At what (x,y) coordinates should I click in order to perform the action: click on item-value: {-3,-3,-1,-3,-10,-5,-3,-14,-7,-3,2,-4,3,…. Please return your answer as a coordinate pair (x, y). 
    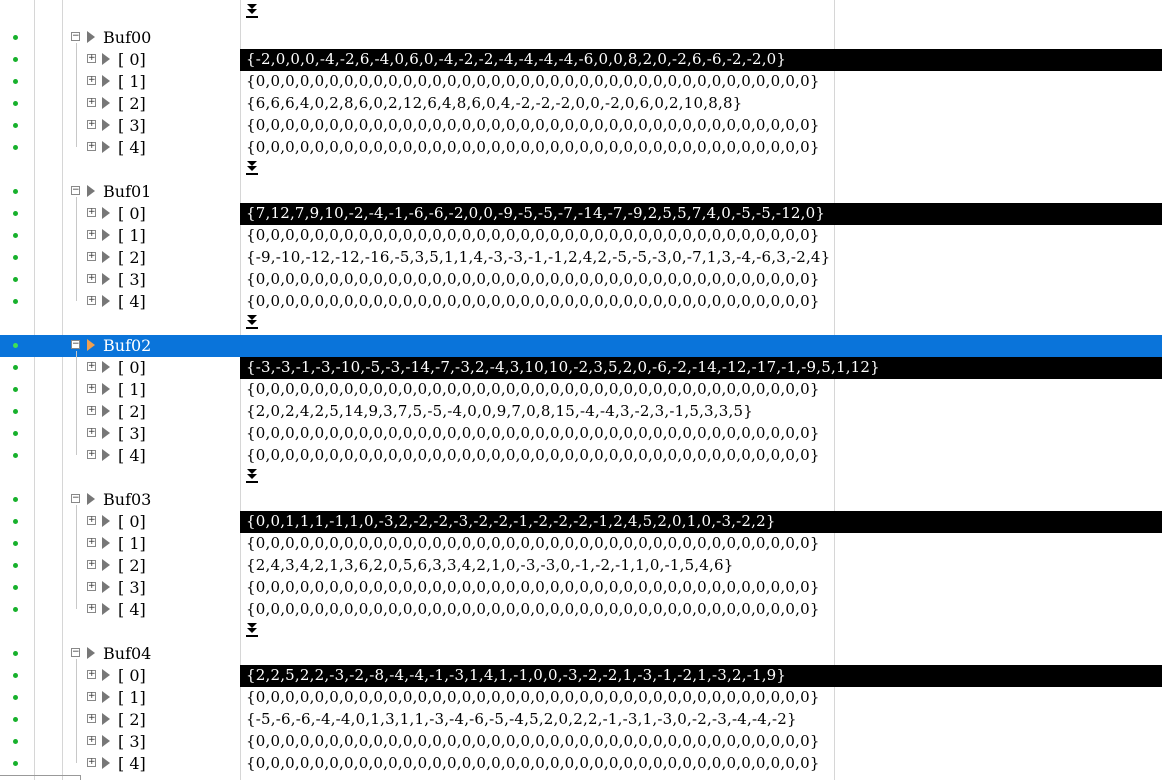
    Looking at the image, I should click on (563, 367).